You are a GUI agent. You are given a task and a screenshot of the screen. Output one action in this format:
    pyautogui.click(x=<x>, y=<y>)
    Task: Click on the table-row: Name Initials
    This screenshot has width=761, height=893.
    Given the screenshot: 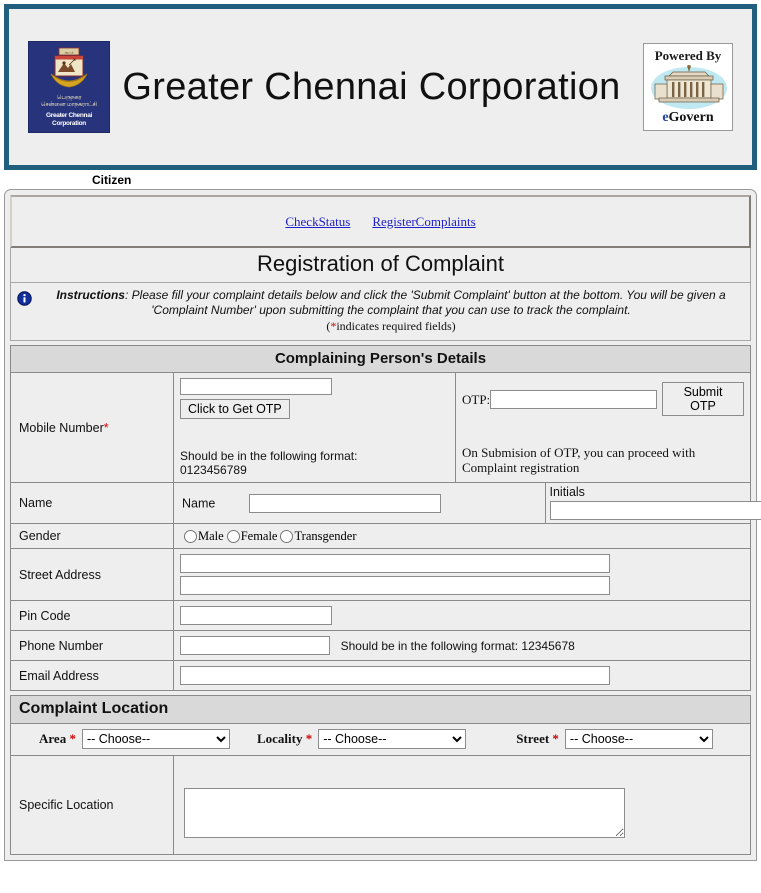 What is the action you would take?
    pyautogui.click(x=462, y=503)
    